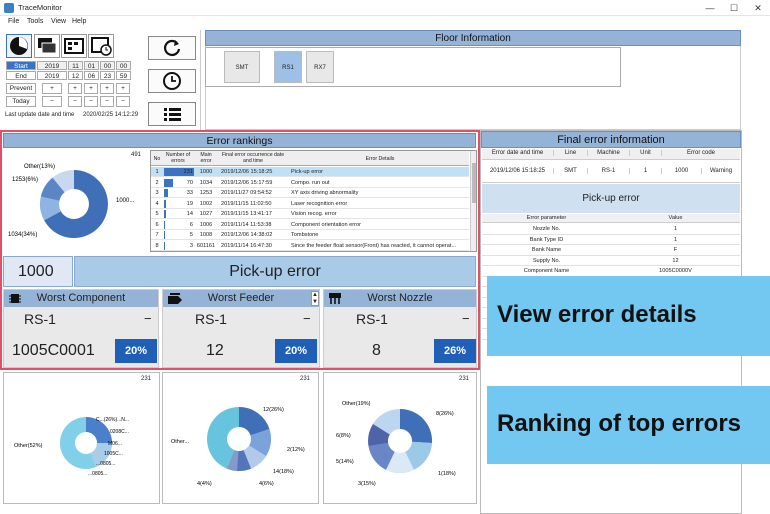  Describe the element at coordinates (157, 193) in the screenshot. I see `row-no: 3` at that location.